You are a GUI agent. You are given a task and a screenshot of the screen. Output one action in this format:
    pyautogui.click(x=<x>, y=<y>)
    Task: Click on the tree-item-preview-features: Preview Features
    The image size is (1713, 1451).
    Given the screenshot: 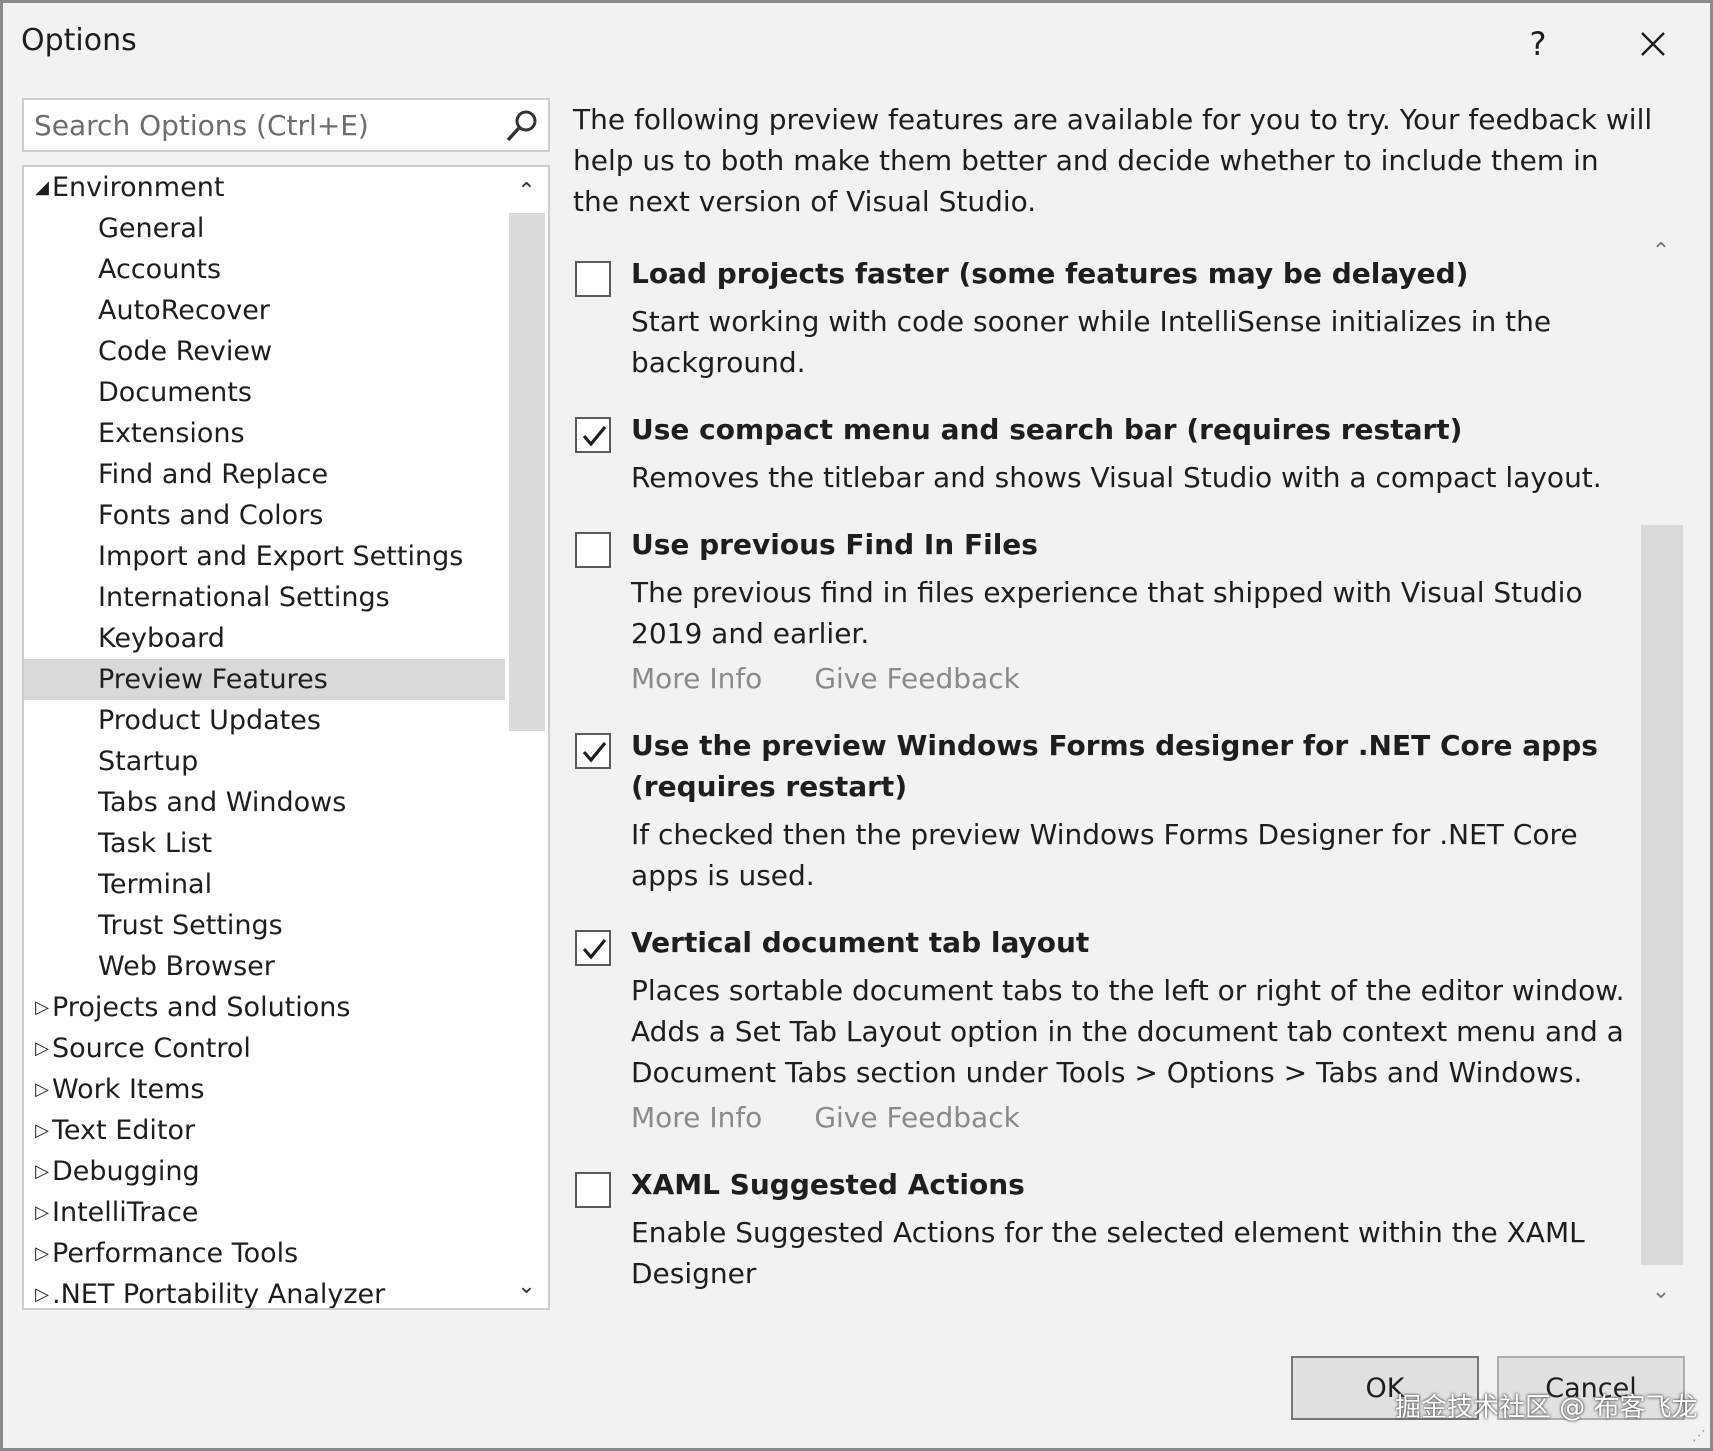 What is the action you would take?
    pyautogui.click(x=265, y=679)
    